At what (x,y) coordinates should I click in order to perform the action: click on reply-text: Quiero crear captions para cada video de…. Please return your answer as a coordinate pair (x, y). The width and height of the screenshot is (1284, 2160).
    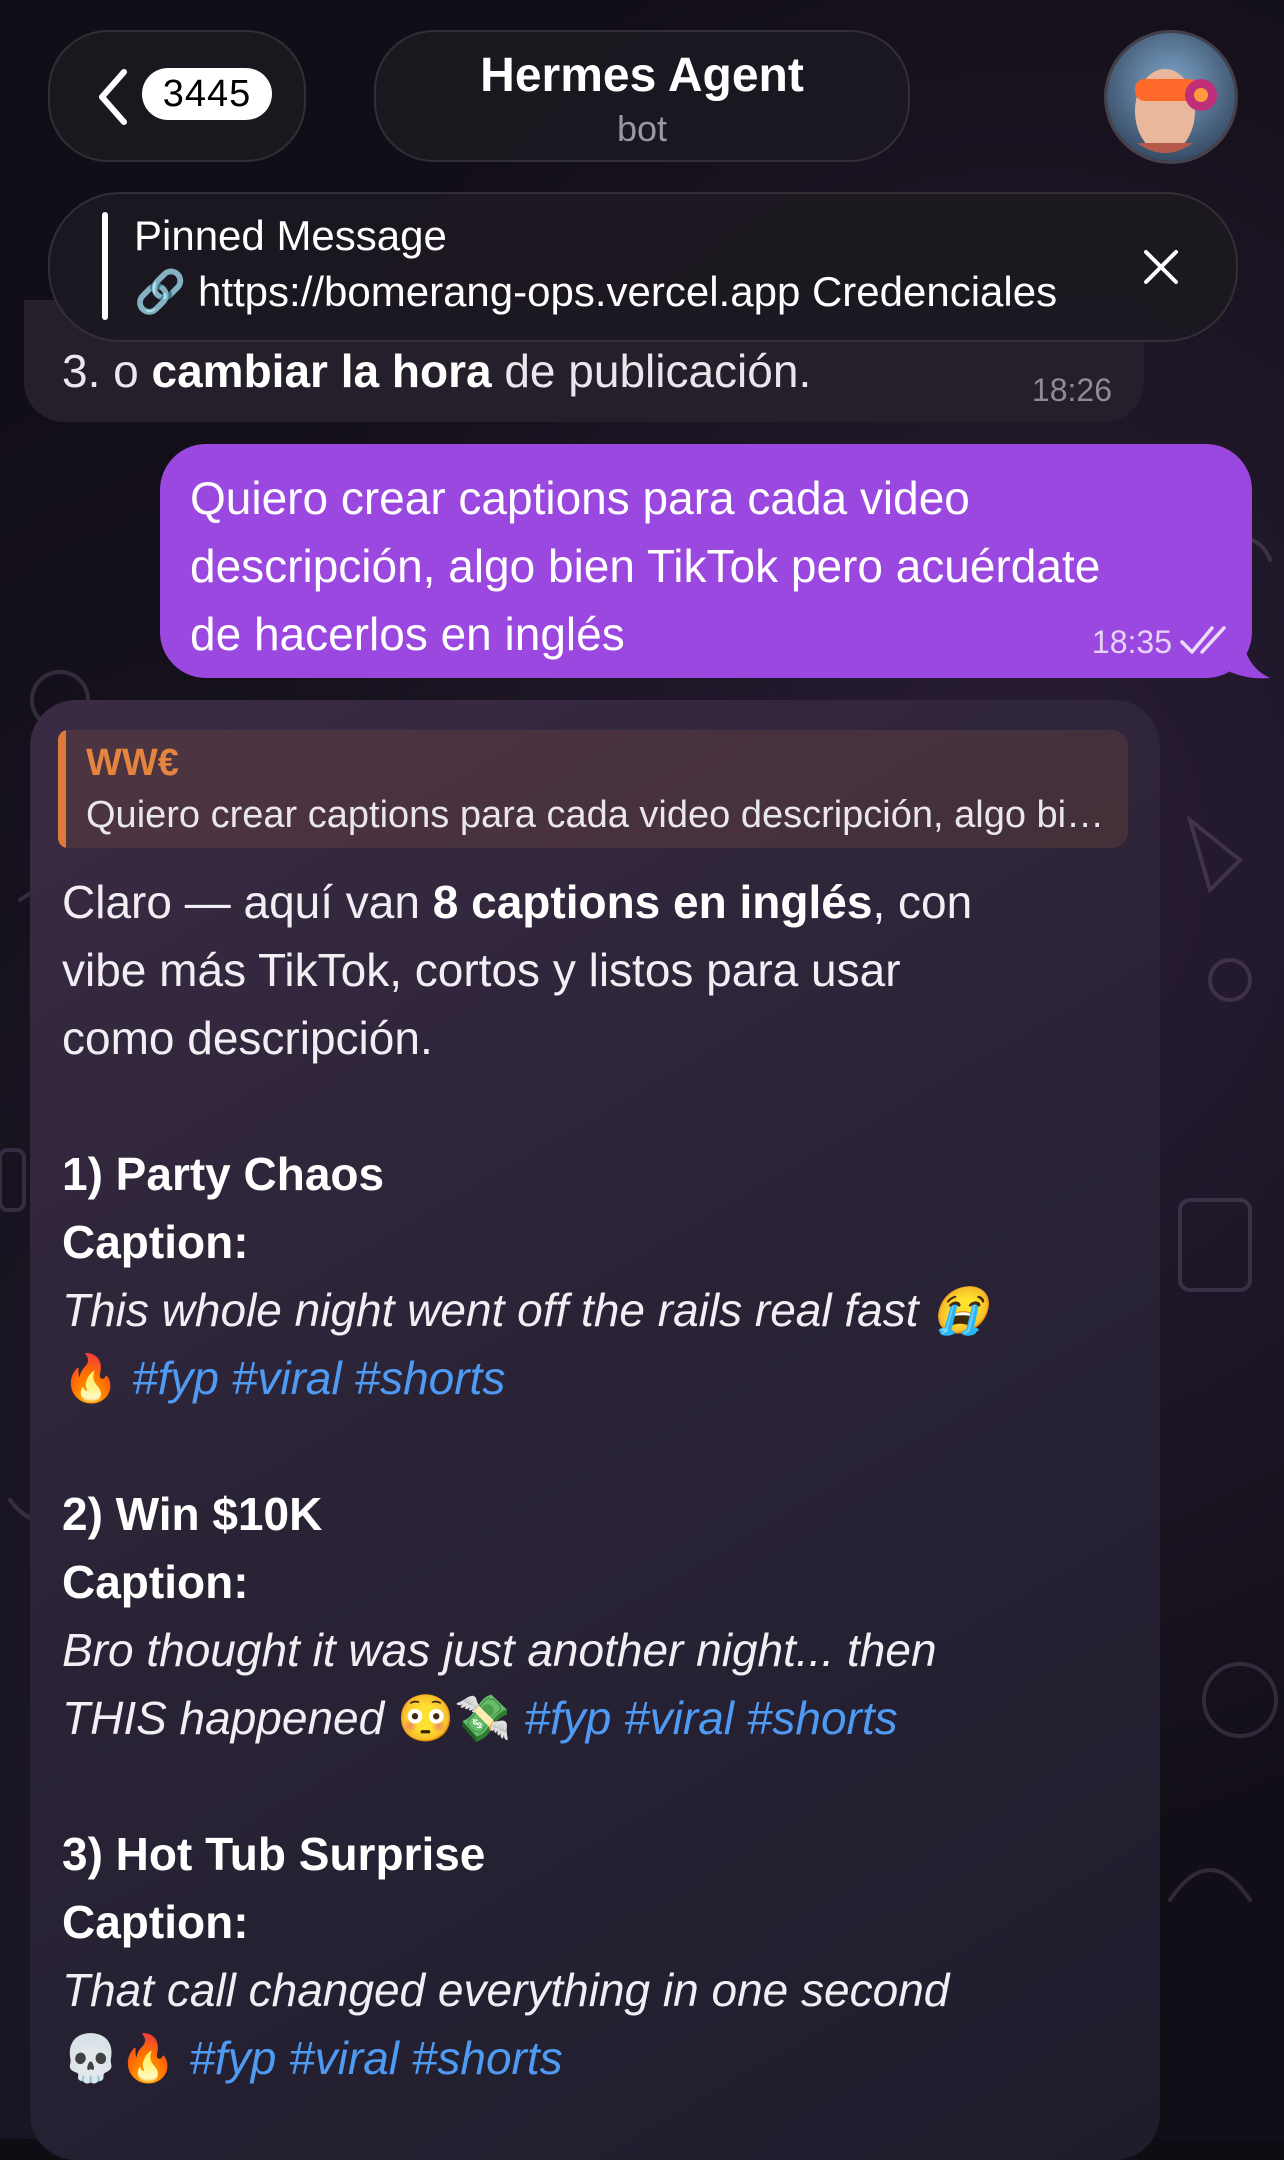
    Looking at the image, I should click on (601, 815).